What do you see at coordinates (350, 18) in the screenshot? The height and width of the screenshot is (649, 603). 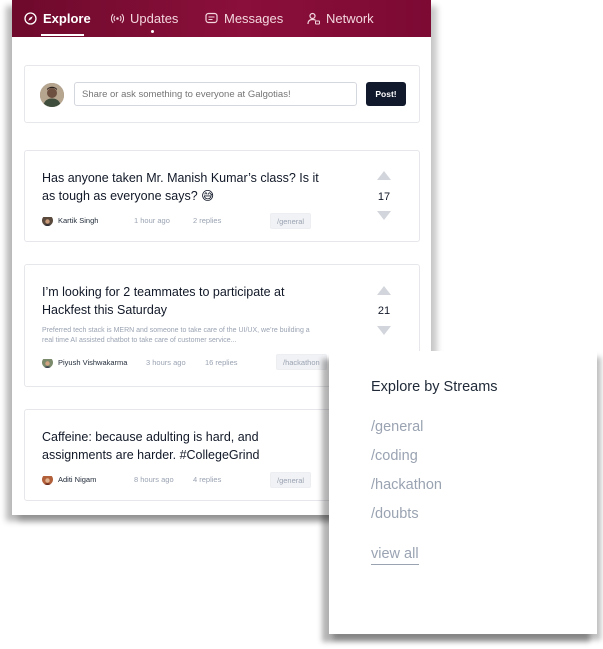 I see `tab-network-label: Network` at bounding box center [350, 18].